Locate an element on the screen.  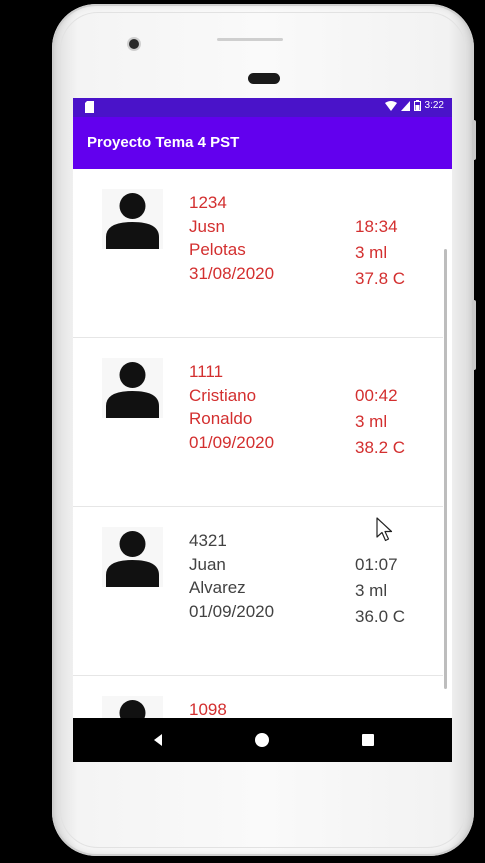
app-title: Proyecto Tema 4 PST is located at coordinates (163, 142).